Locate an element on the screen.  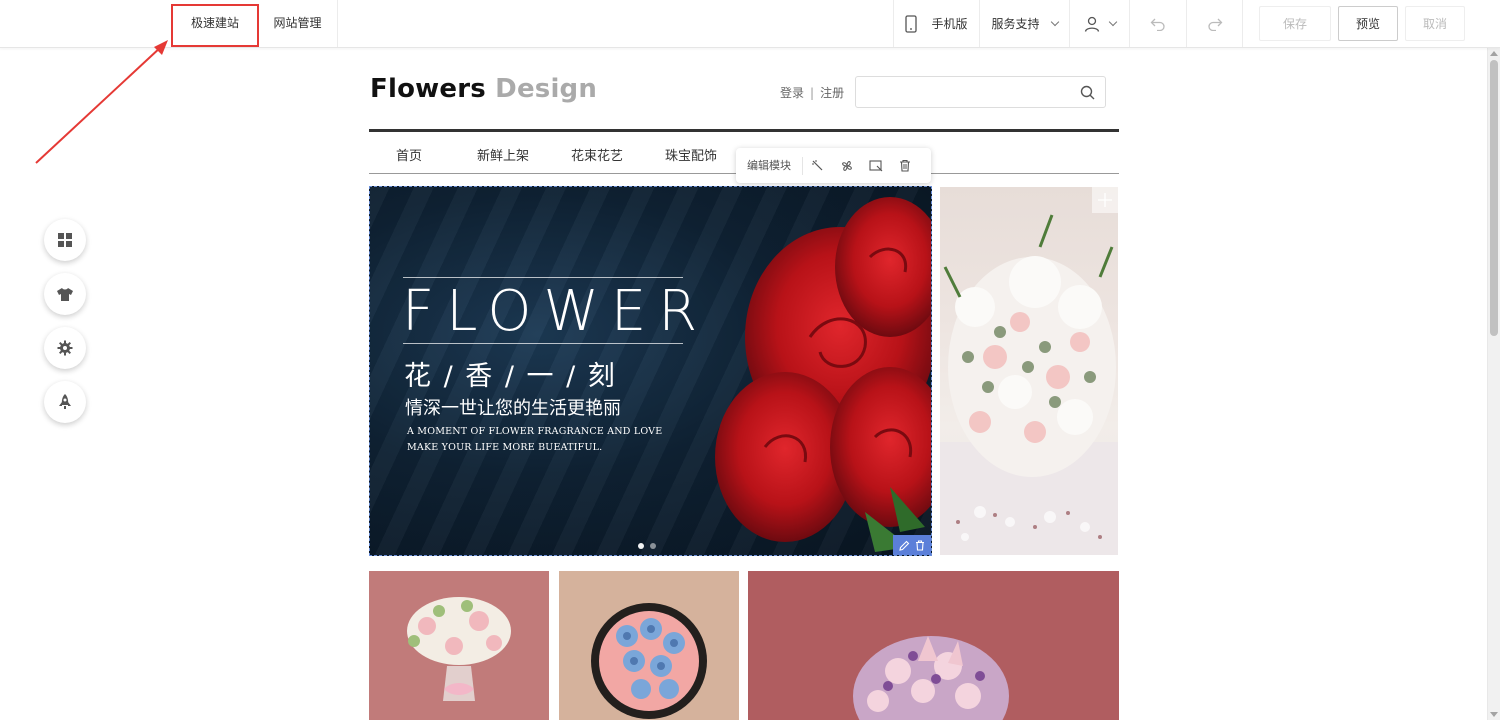
auth-links: 登录 | 注册 is located at coordinates (812, 92).